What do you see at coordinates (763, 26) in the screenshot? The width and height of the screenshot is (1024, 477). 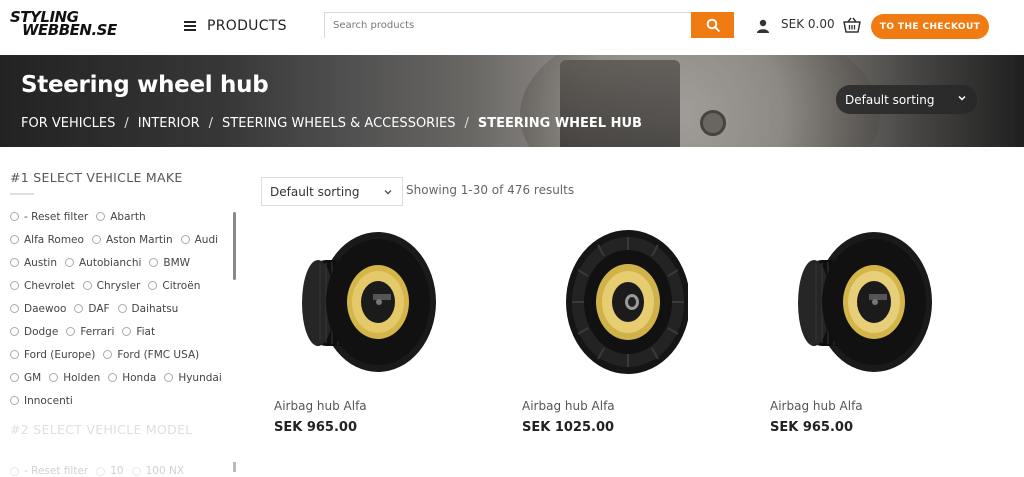 I see `user-account-icon` at bounding box center [763, 26].